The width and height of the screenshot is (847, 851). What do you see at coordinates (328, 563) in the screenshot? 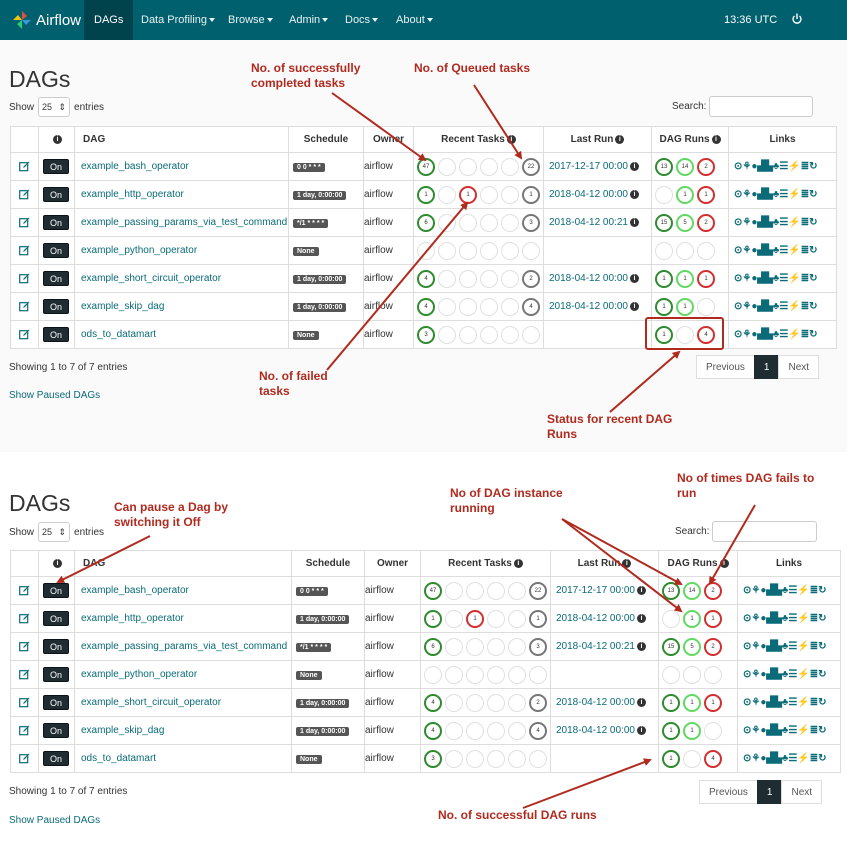
I see `header-col-schedule: Schedule` at bounding box center [328, 563].